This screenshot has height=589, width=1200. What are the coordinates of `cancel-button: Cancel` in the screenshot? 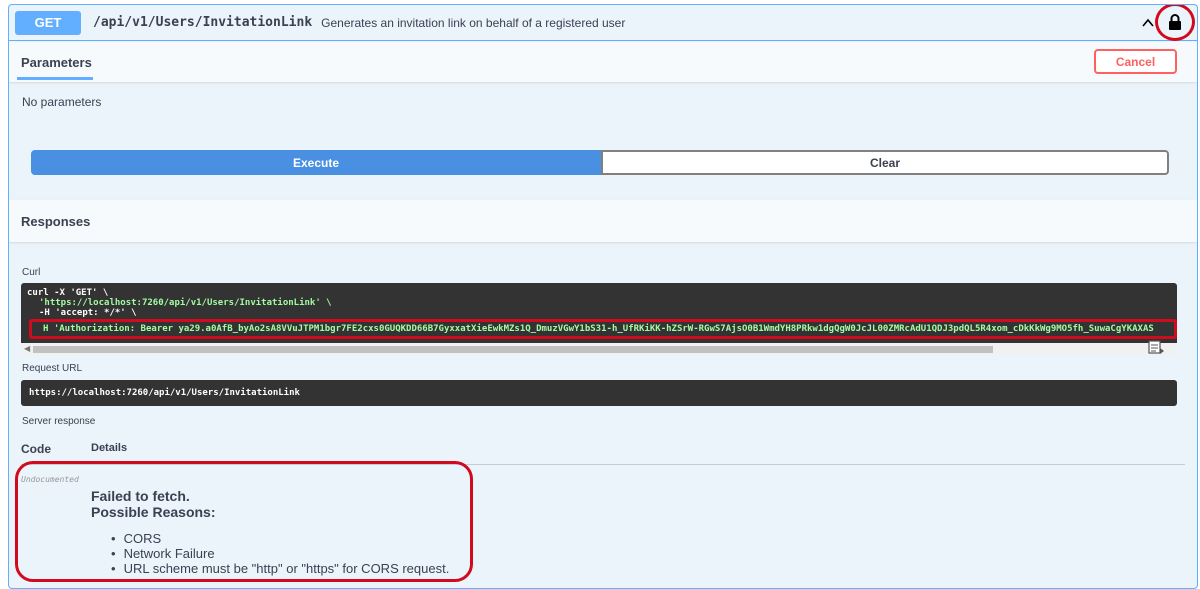 It's located at (1135, 61).